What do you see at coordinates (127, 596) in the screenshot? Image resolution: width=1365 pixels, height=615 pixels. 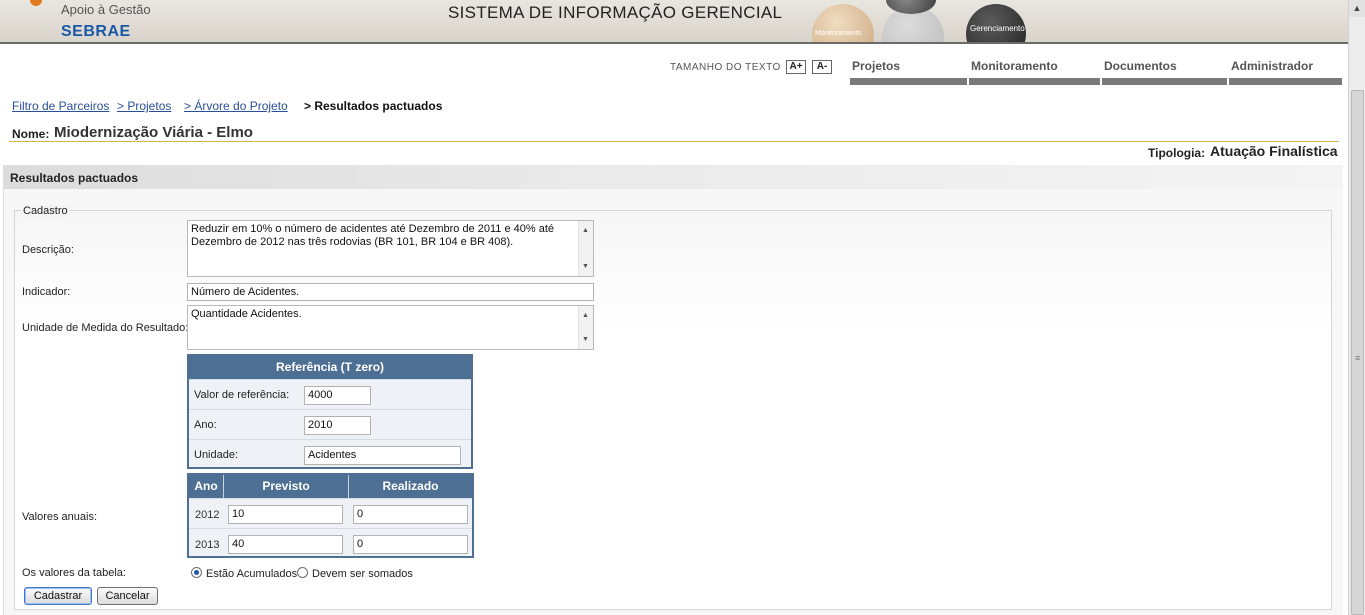 I see `cancelar-button: Cancelar` at bounding box center [127, 596].